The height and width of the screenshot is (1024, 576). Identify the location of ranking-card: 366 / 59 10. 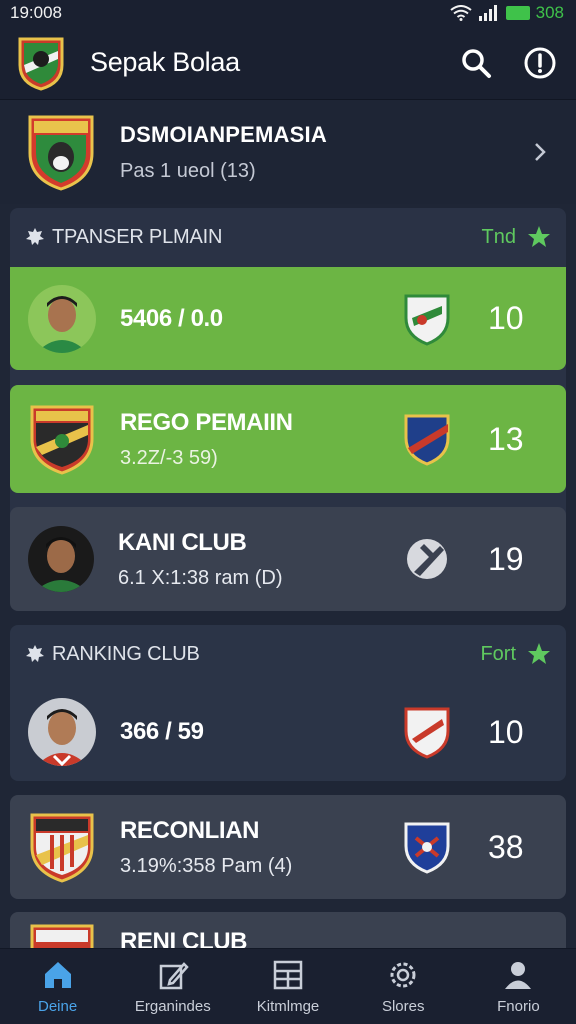
(288, 732).